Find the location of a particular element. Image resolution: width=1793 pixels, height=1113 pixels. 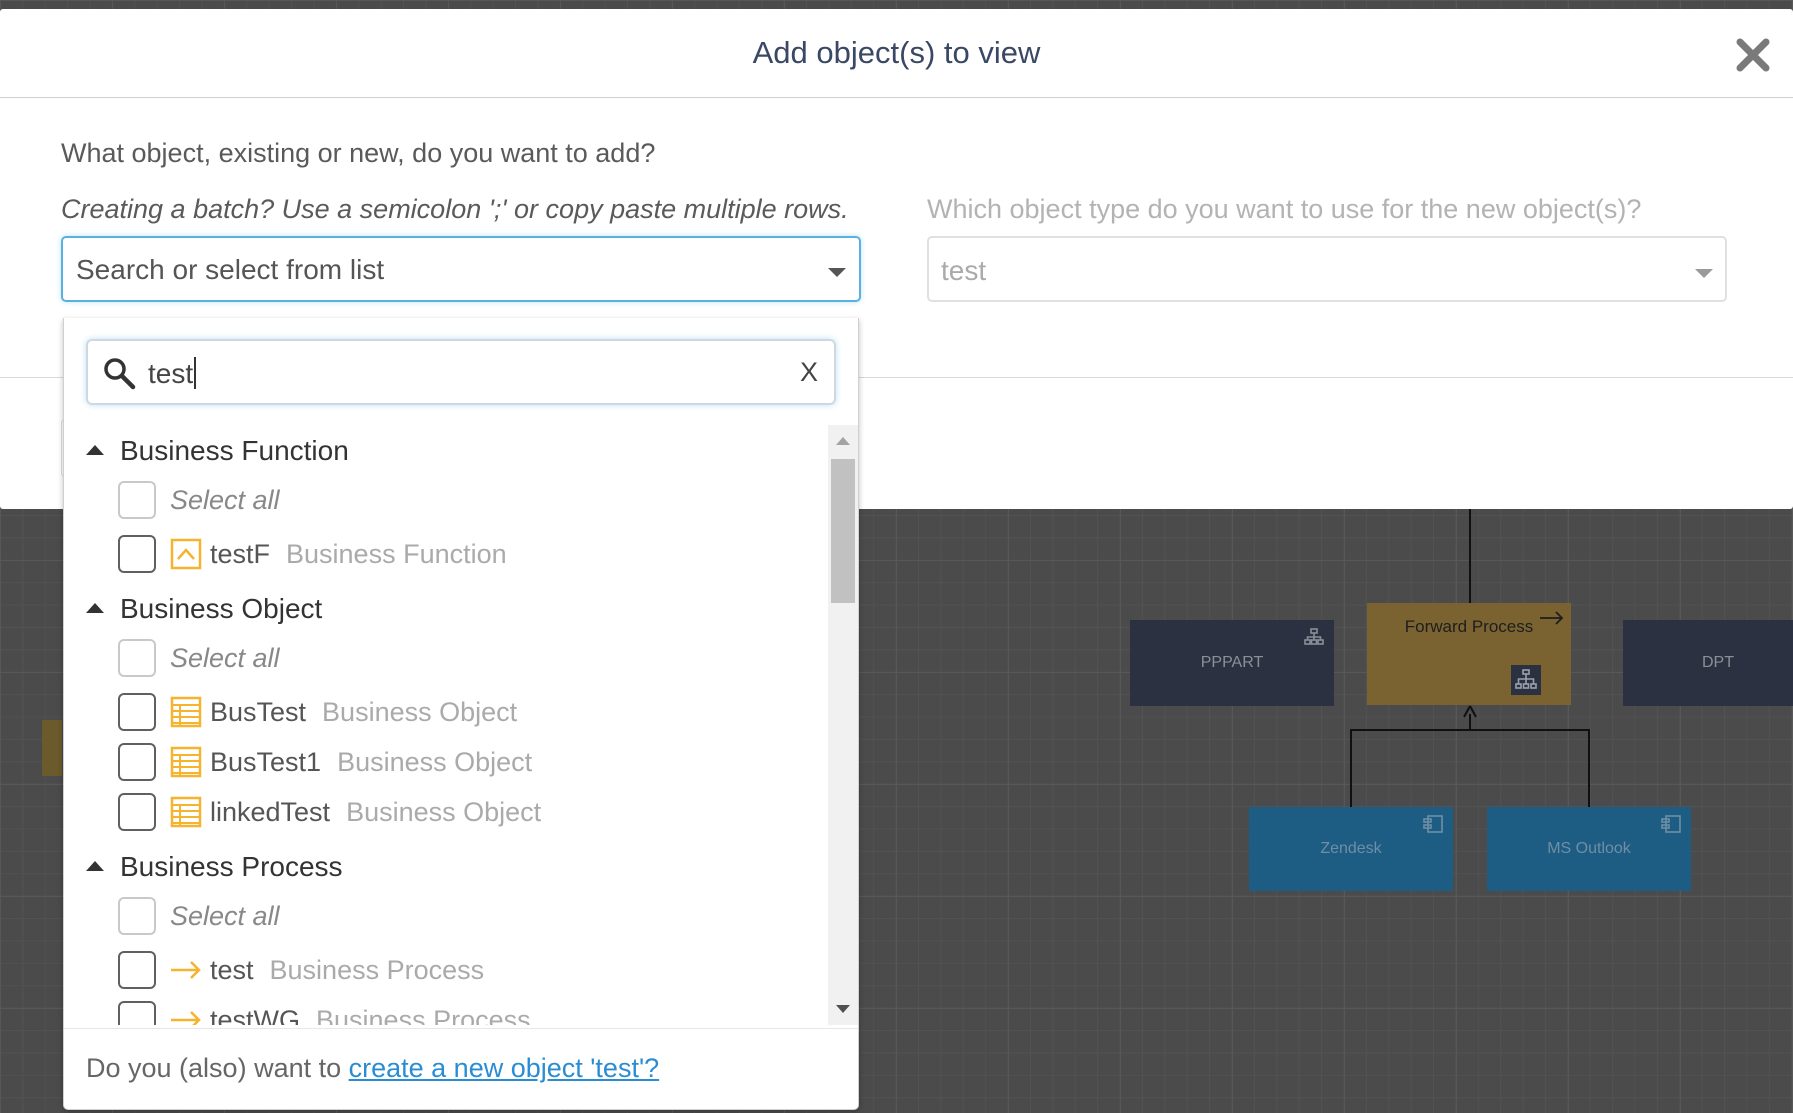

search-input: test is located at coordinates (172, 373).